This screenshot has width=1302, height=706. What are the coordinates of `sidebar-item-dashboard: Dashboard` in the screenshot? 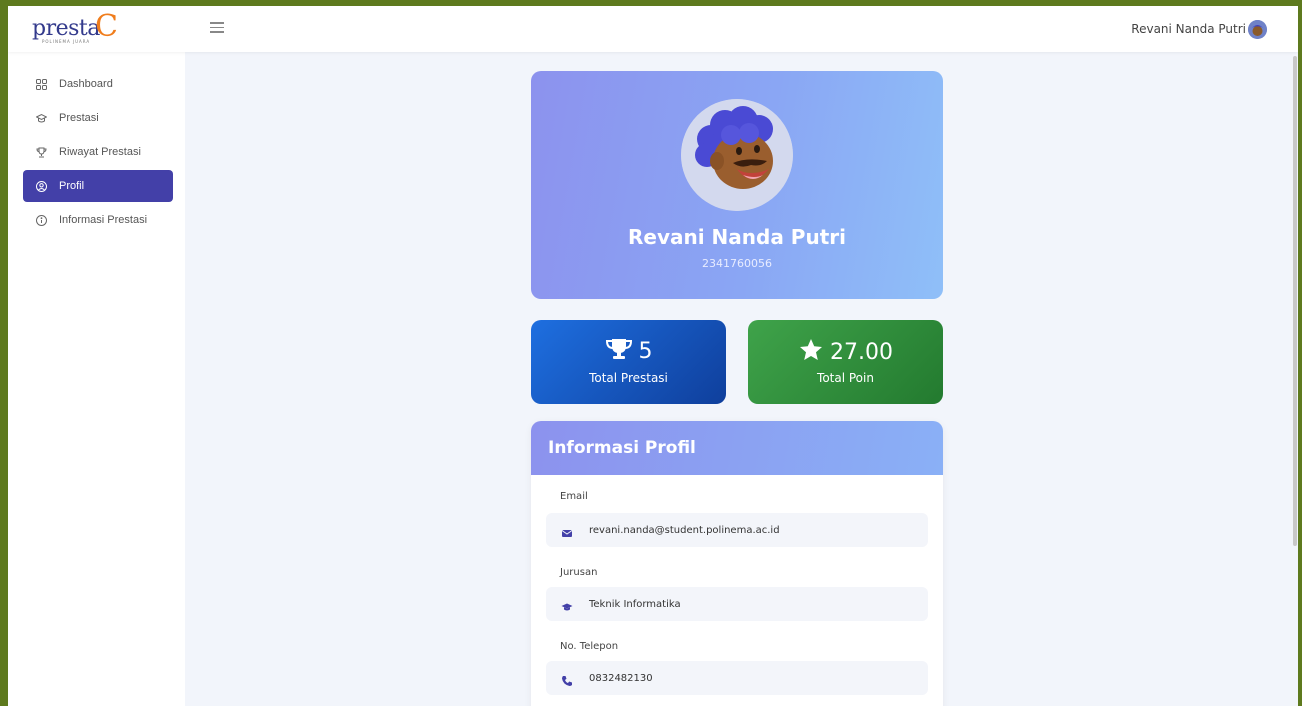 It's located at (98, 84).